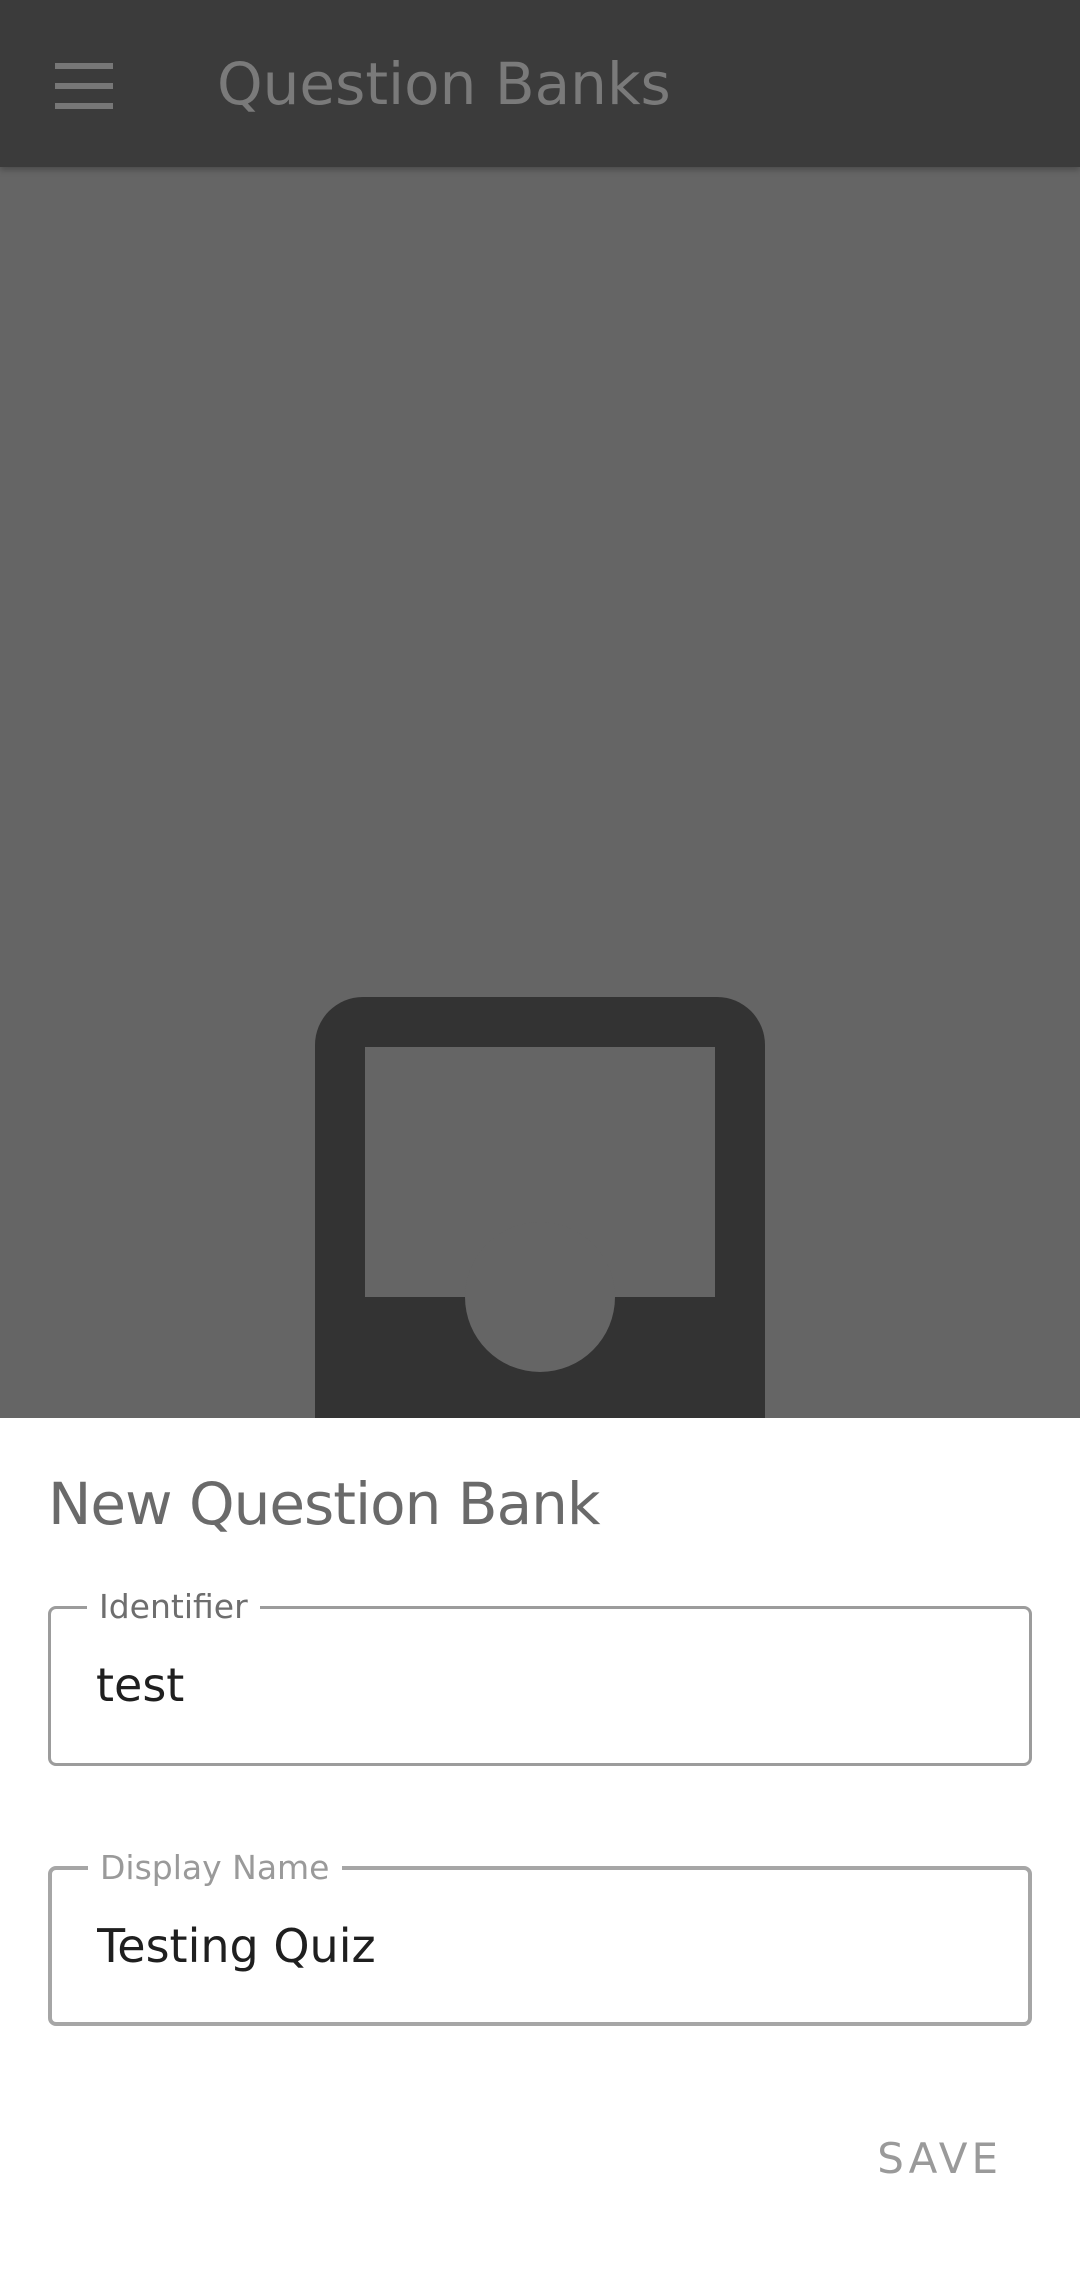 Image resolution: width=1080 pixels, height=2275 pixels. I want to click on app-bar: Question Banks, so click(540, 83).